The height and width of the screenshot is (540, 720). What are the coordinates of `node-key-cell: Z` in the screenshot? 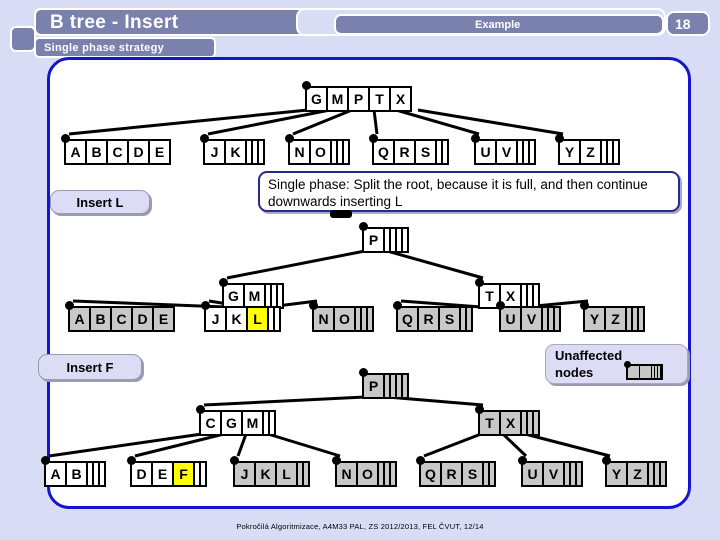 It's located at (615, 319).